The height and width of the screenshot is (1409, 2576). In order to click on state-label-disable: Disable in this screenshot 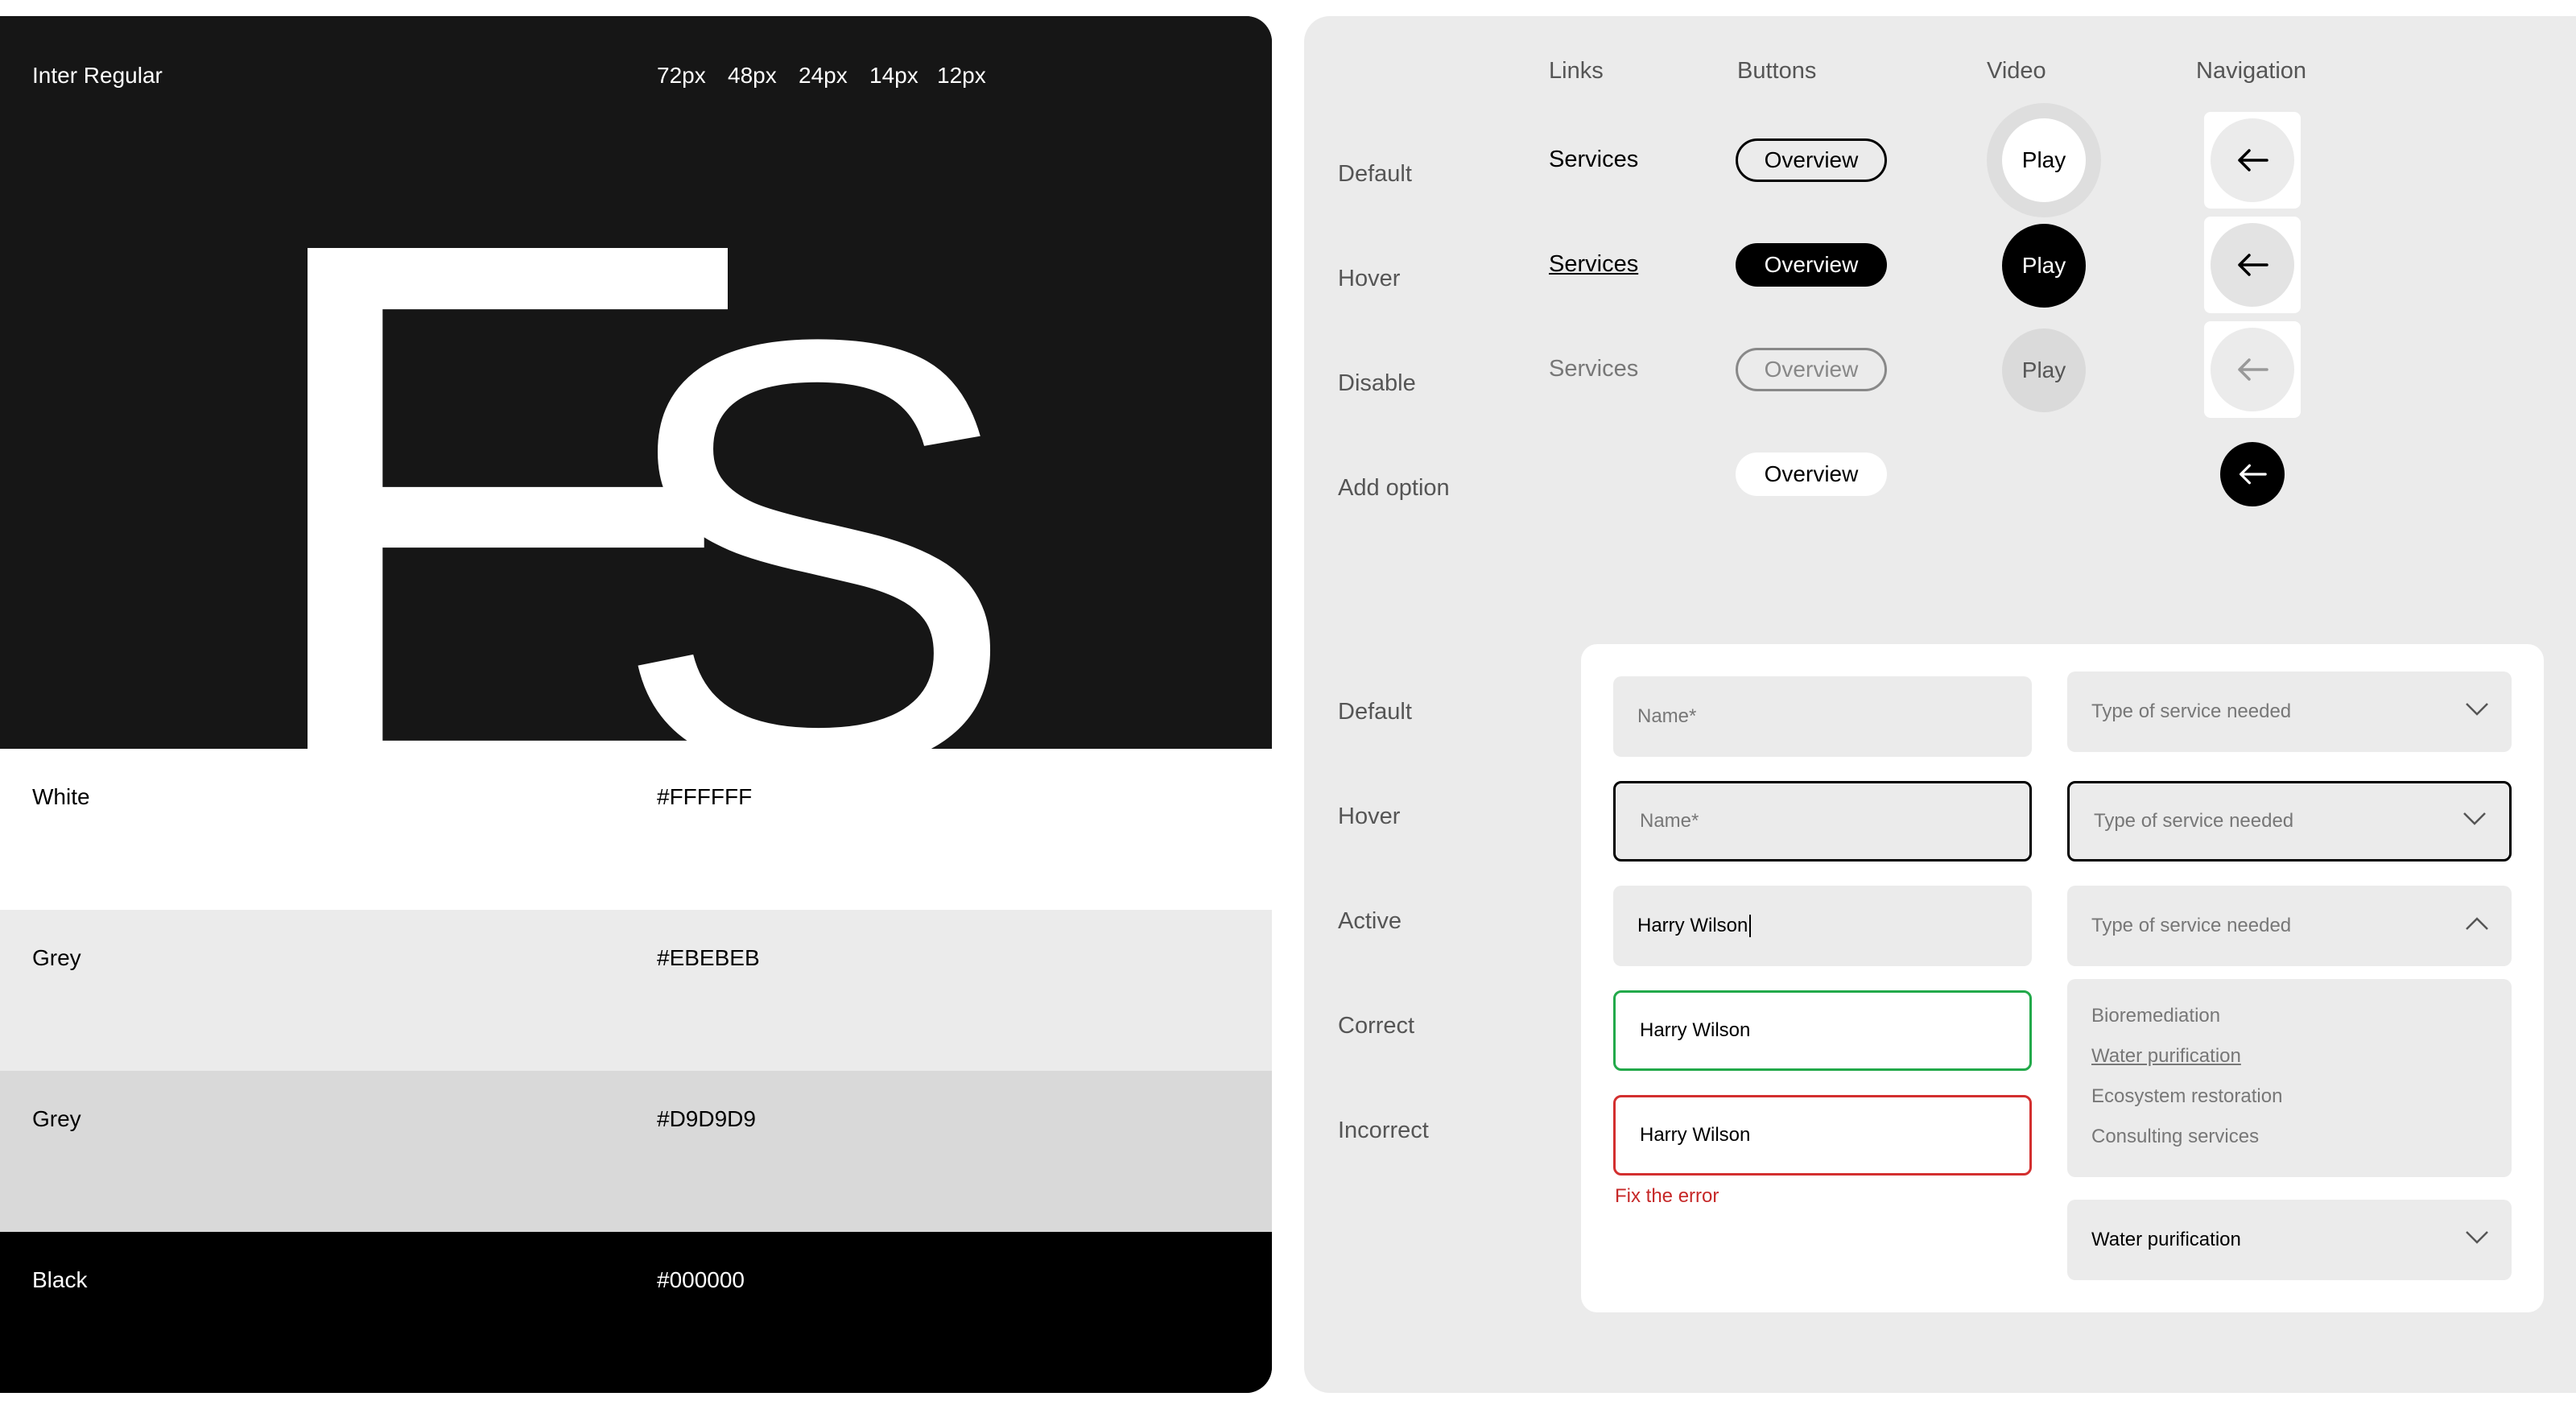, I will do `click(1377, 383)`.